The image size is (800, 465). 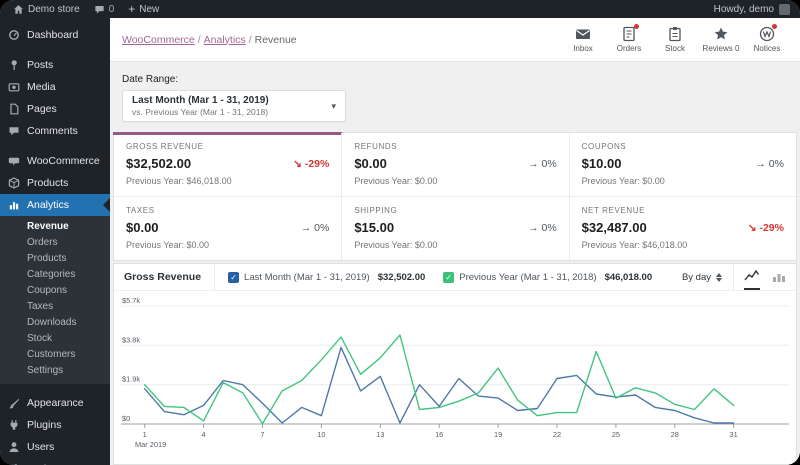 What do you see at coordinates (583, 39) in the screenshot?
I see `inbox-button: Inbox` at bounding box center [583, 39].